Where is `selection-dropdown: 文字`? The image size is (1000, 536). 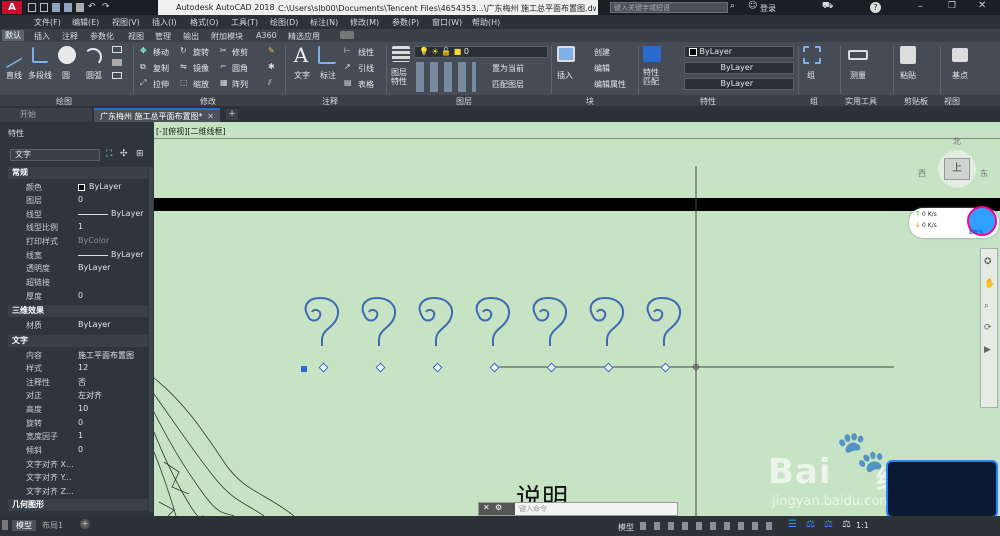 selection-dropdown: 文字 is located at coordinates (55, 155).